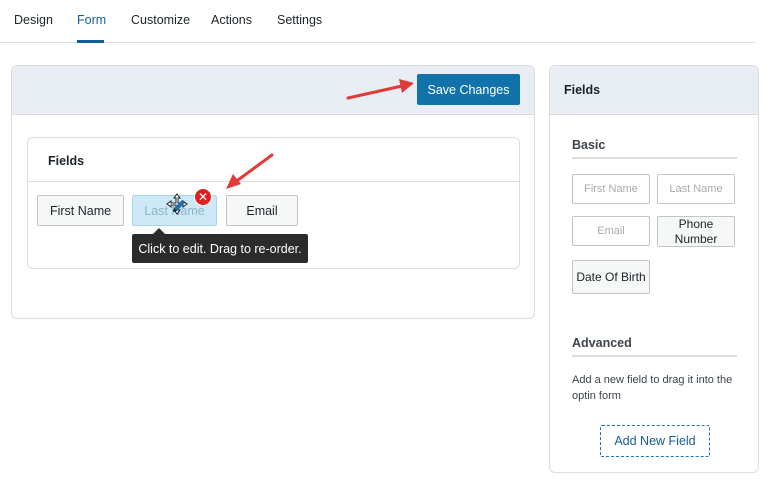 The width and height of the screenshot is (768, 493). Describe the element at coordinates (231, 20) in the screenshot. I see `tab-actions: Actions` at that location.